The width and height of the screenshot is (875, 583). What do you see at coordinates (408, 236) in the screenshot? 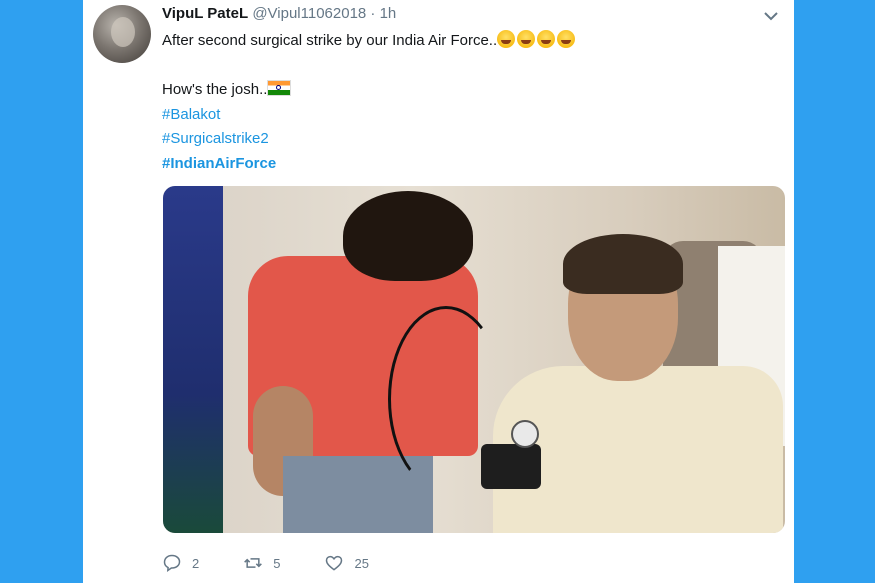
I see `photo-person-head` at bounding box center [408, 236].